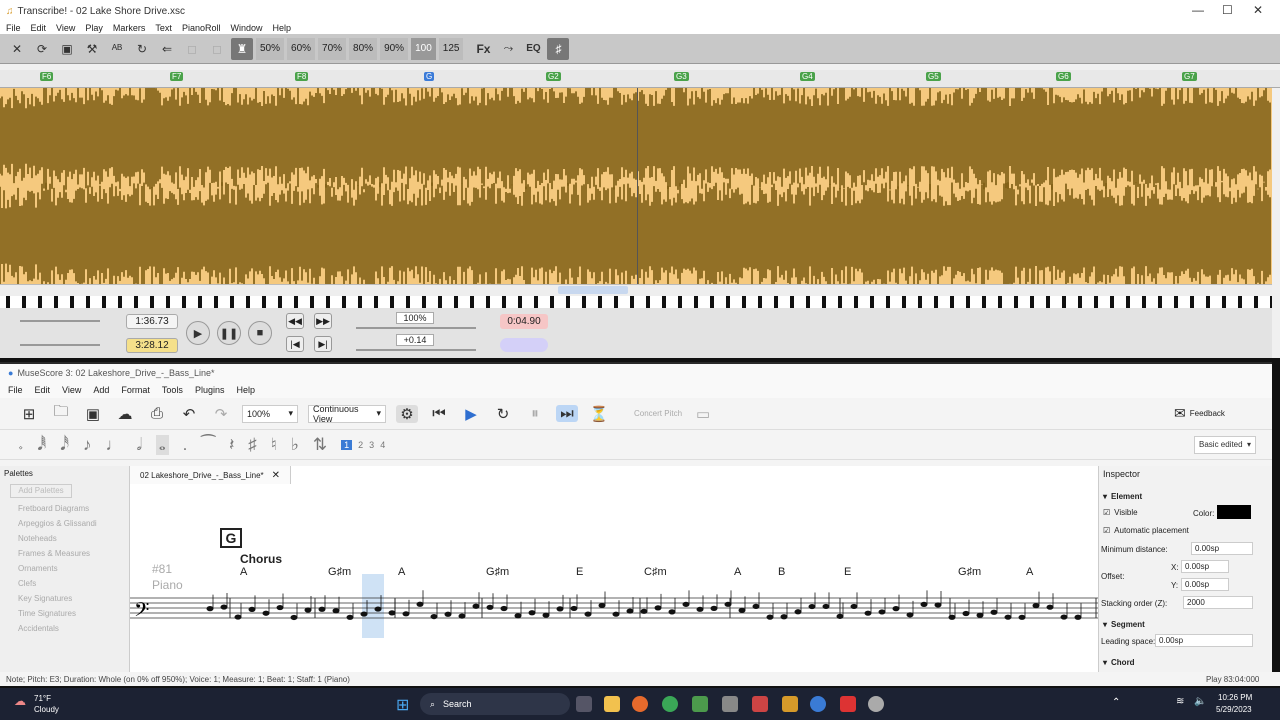 This screenshot has width=1280, height=720. Describe the element at coordinates (535, 413) in the screenshot. I see `loop-in-icon: ⏸` at that location.